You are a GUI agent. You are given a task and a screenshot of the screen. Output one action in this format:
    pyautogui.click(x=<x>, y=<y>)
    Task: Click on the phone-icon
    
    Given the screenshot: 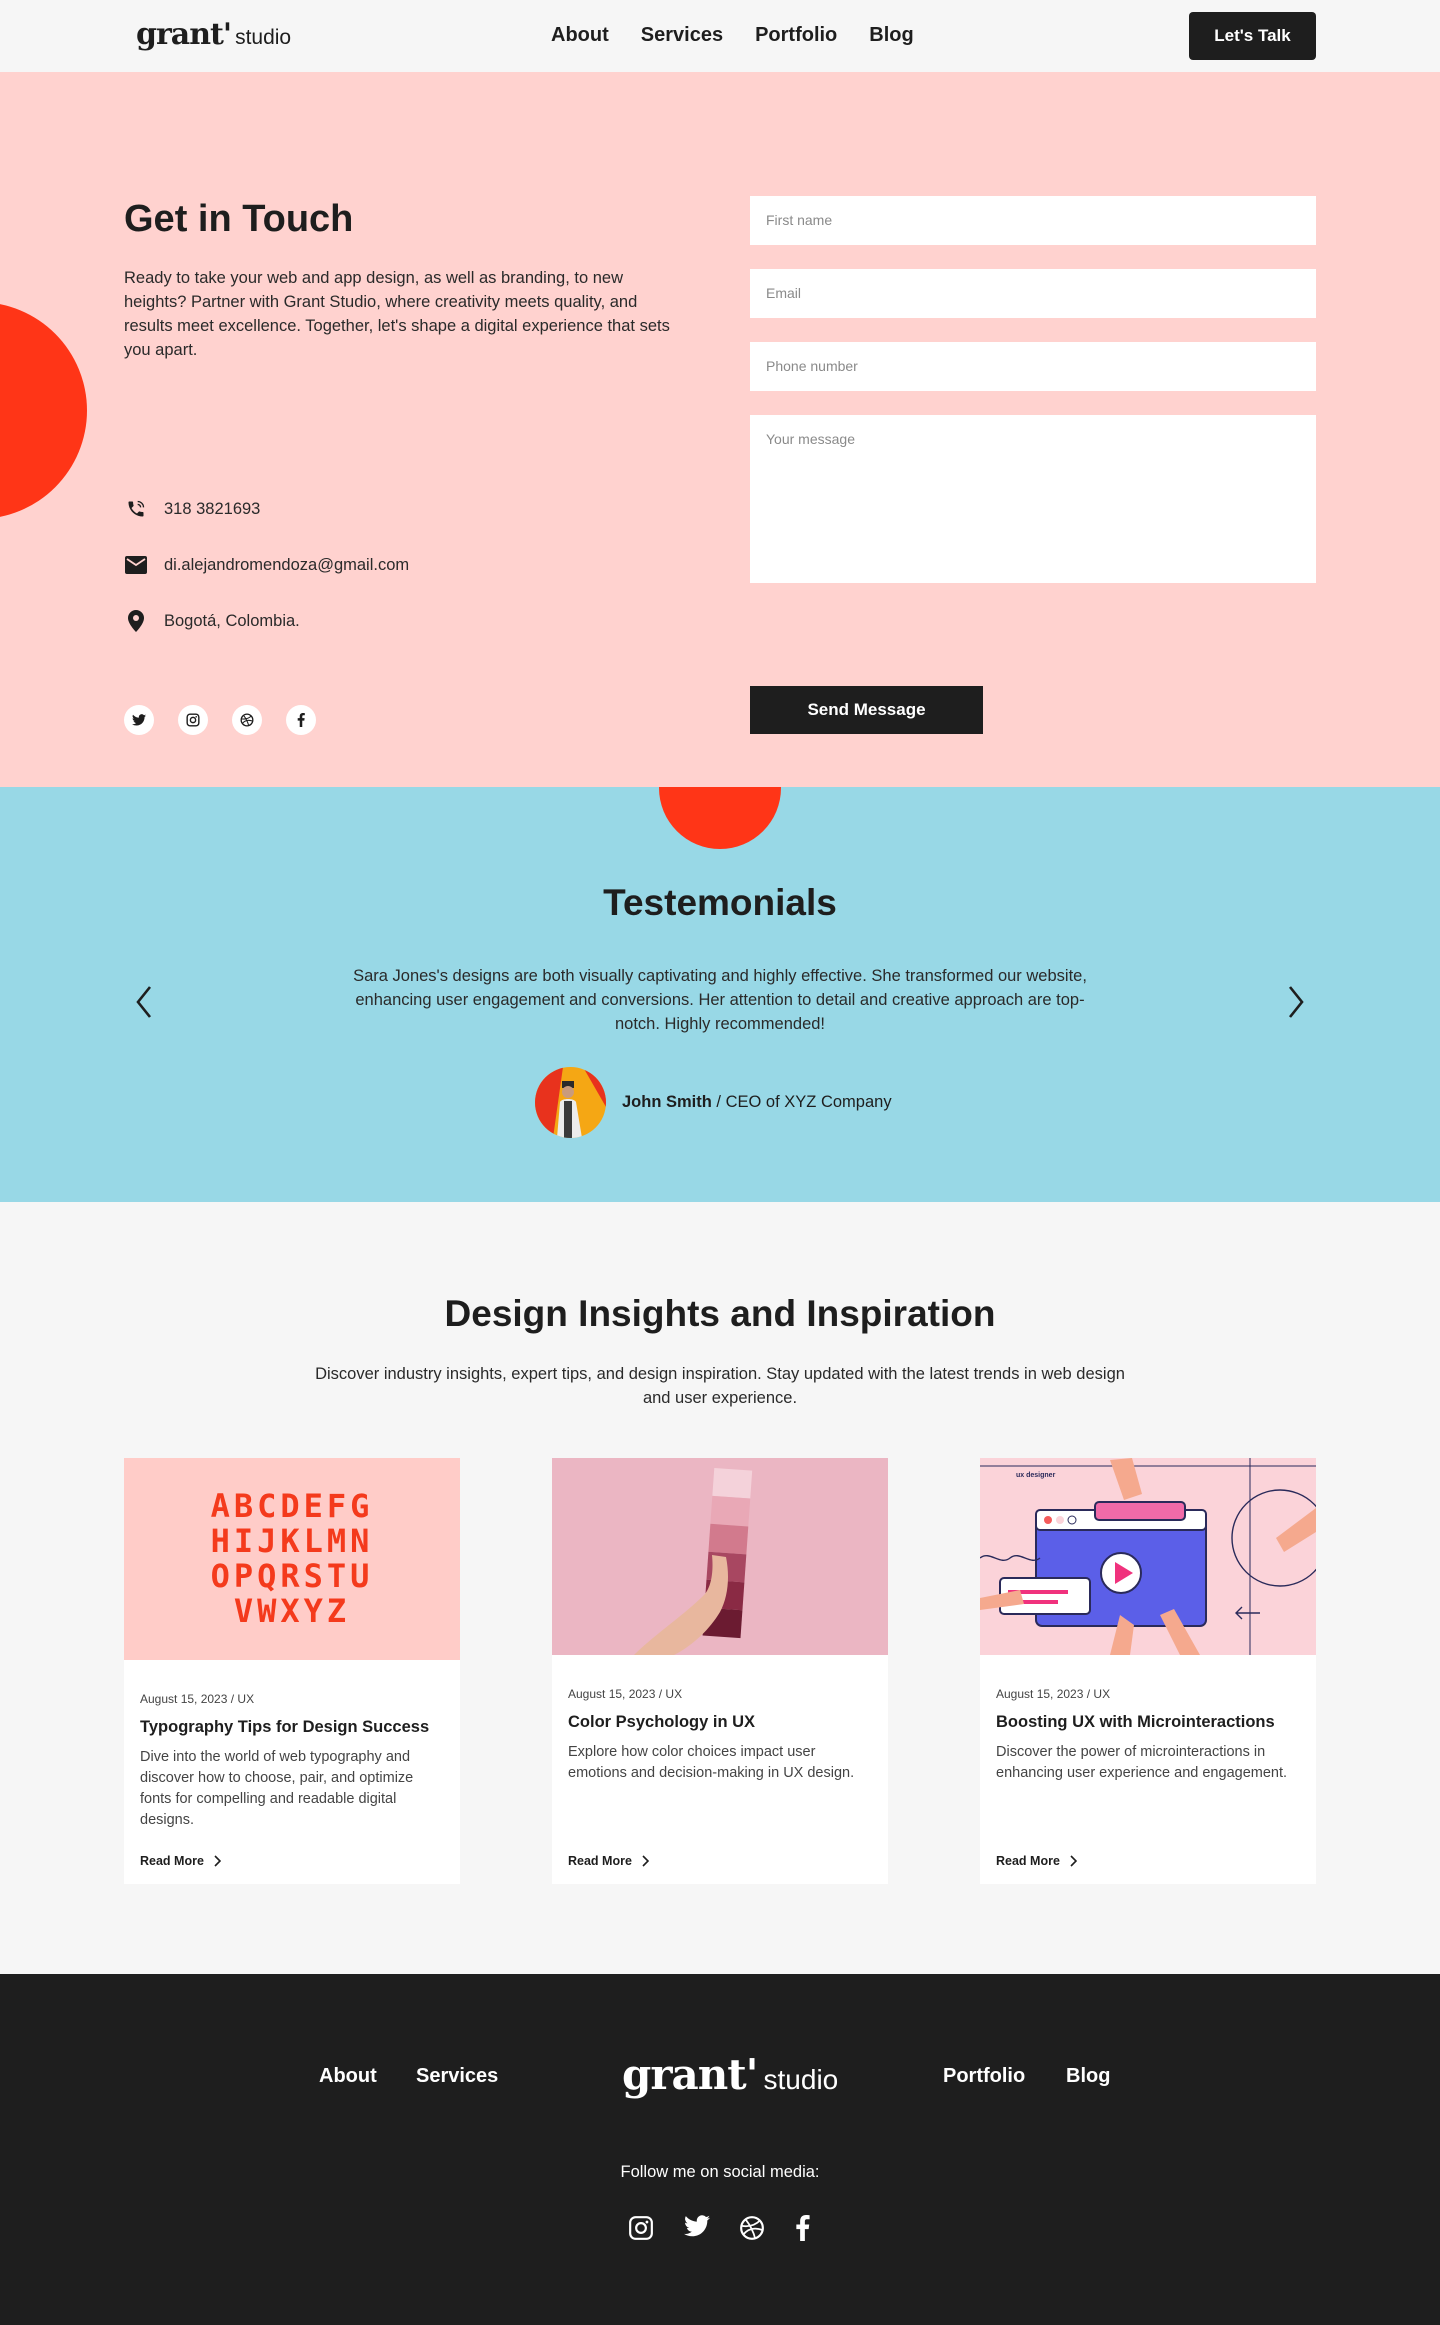 What is the action you would take?
    pyautogui.click(x=136, y=509)
    